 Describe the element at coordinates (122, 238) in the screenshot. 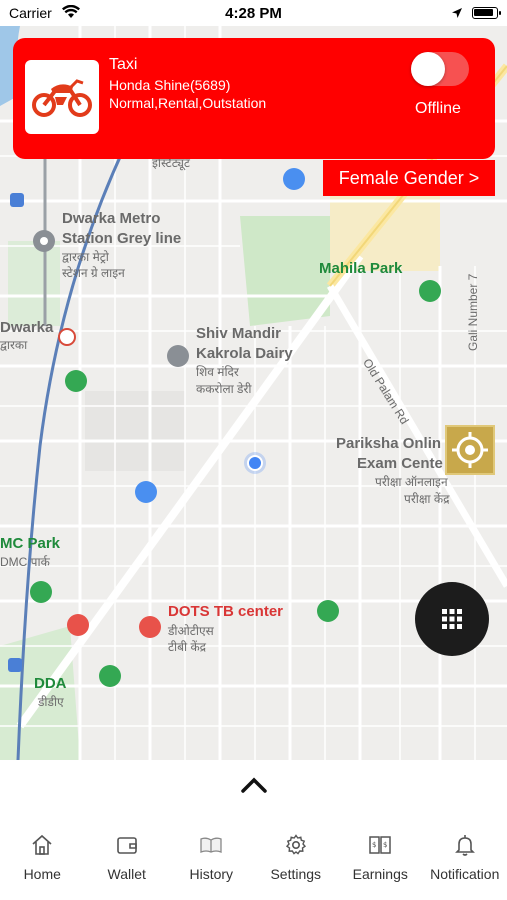

I see `map-label: Station Grey line` at that location.